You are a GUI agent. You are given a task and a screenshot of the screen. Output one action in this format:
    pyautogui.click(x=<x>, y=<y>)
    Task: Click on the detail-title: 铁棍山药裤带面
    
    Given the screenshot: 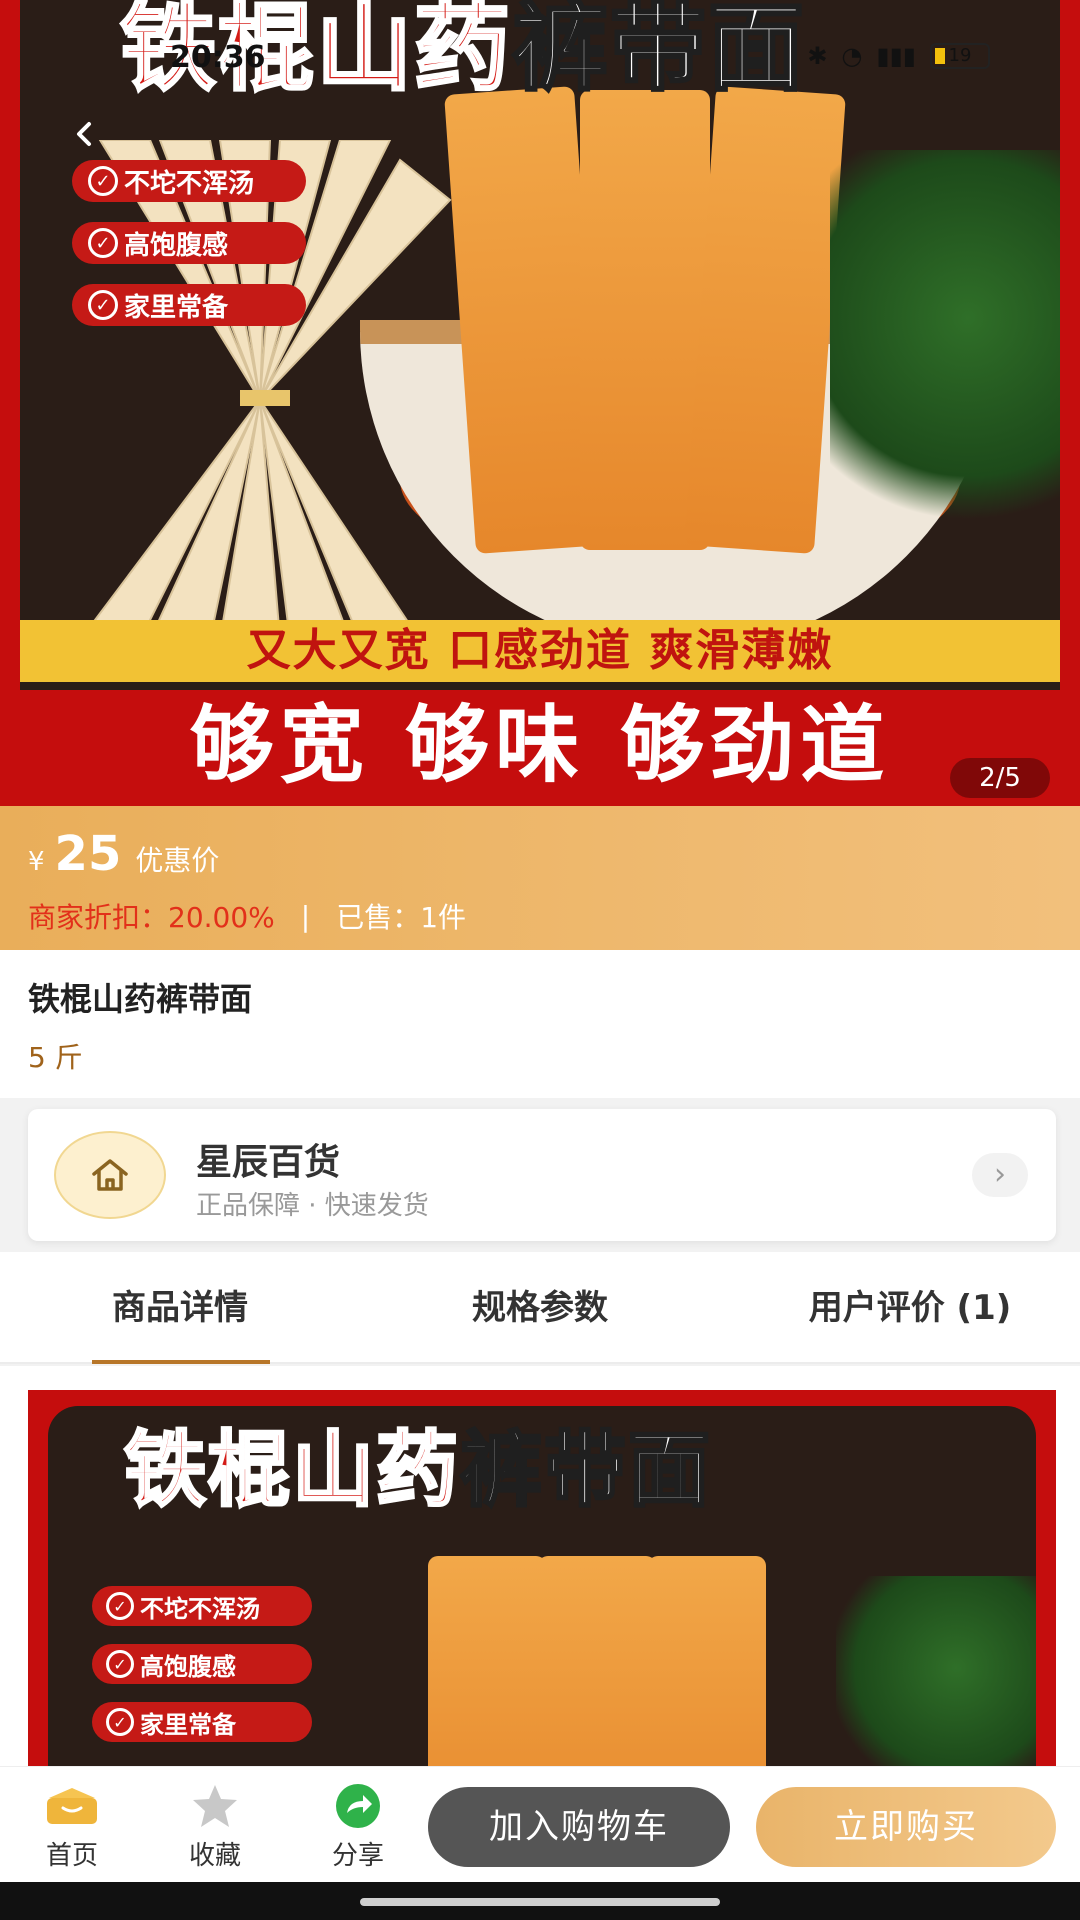 What is the action you would take?
    pyautogui.click(x=417, y=1470)
    